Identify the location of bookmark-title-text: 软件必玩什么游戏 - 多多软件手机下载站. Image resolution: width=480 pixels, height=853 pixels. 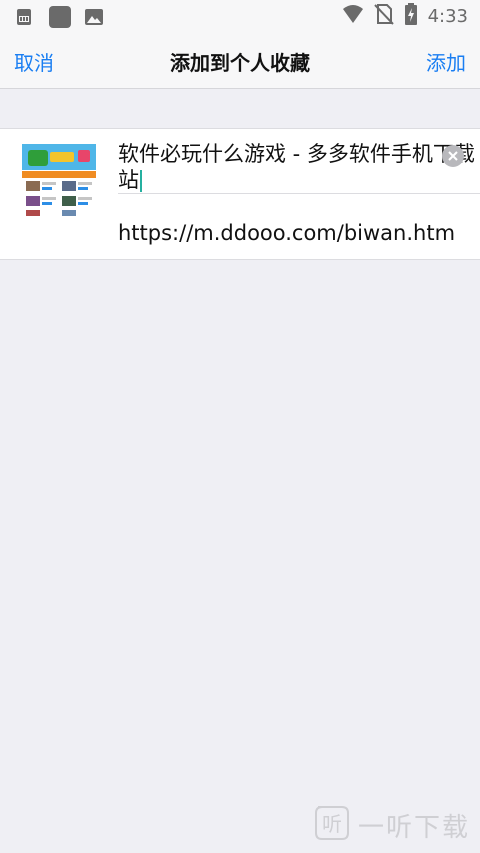
(296, 167).